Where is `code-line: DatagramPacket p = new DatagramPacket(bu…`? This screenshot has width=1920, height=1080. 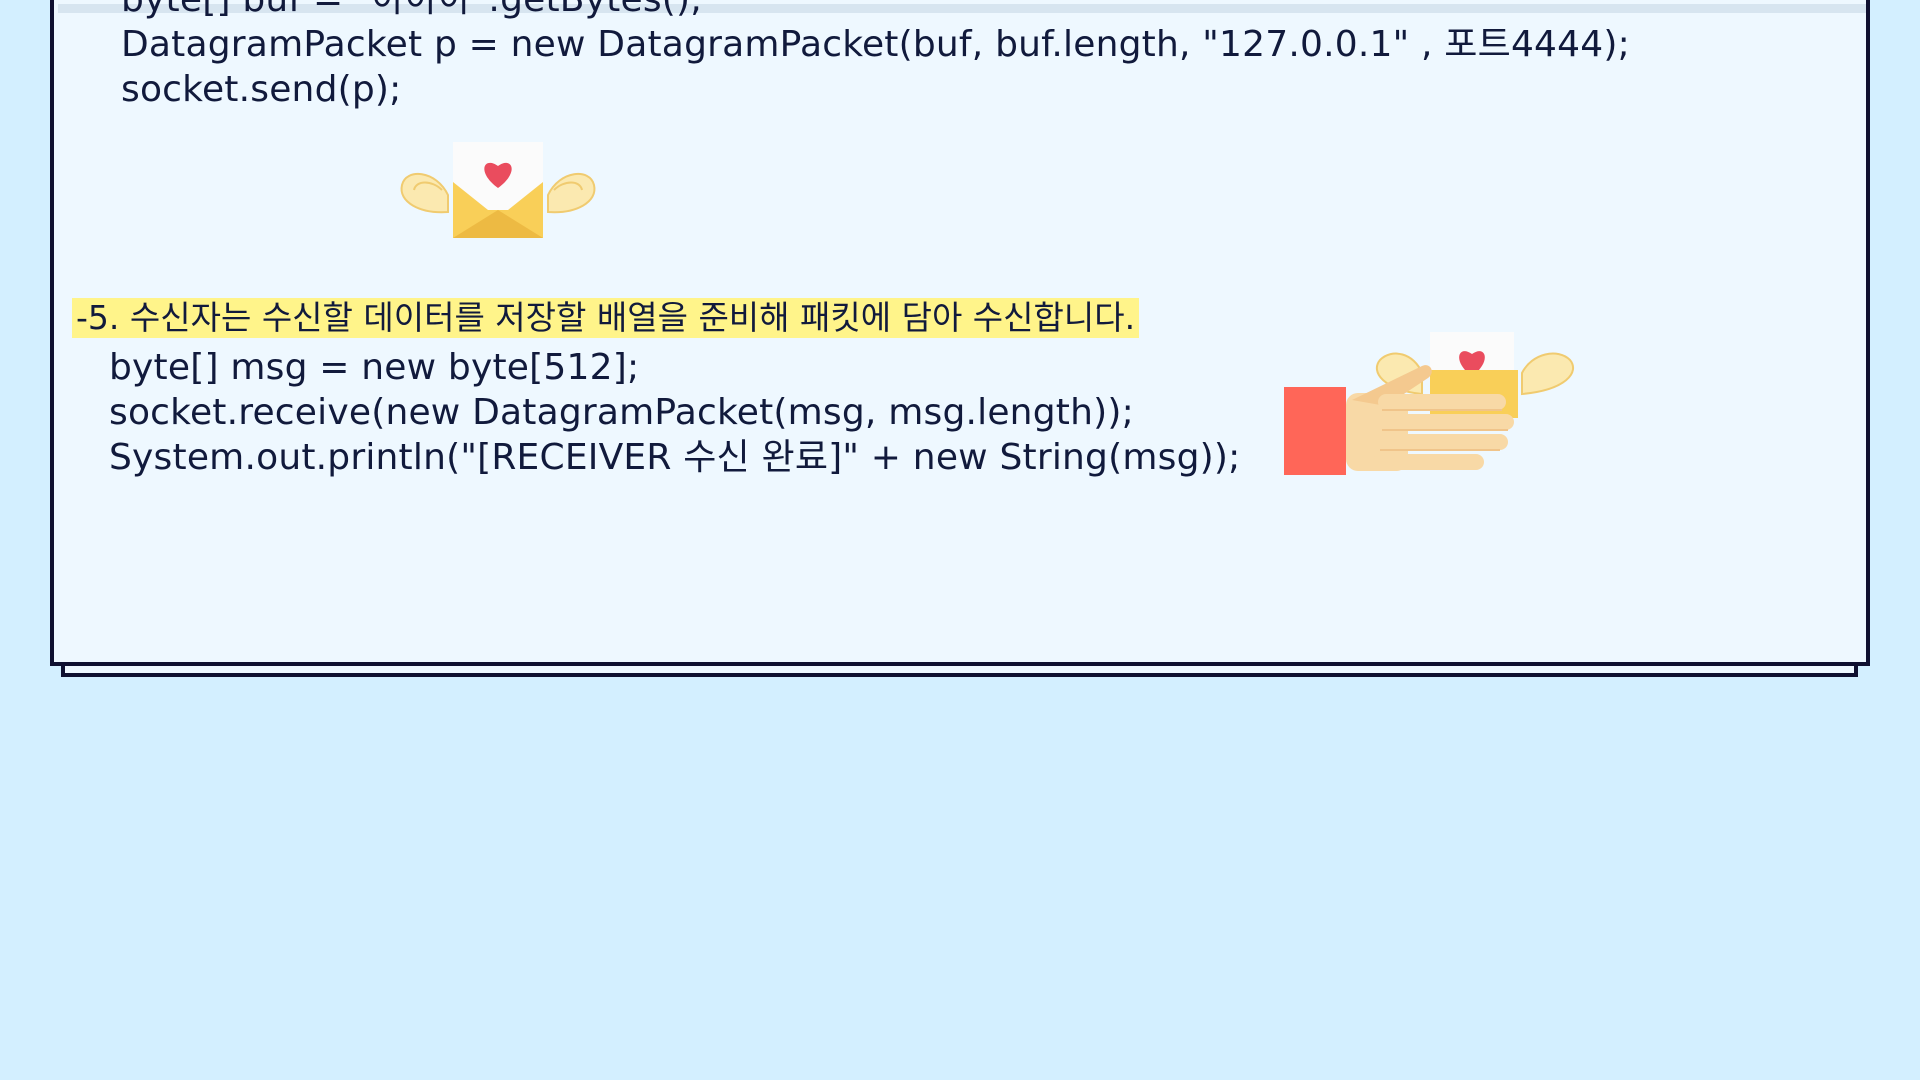 code-line: DatagramPacket p = new DatagramPacket(bu… is located at coordinates (875, 44).